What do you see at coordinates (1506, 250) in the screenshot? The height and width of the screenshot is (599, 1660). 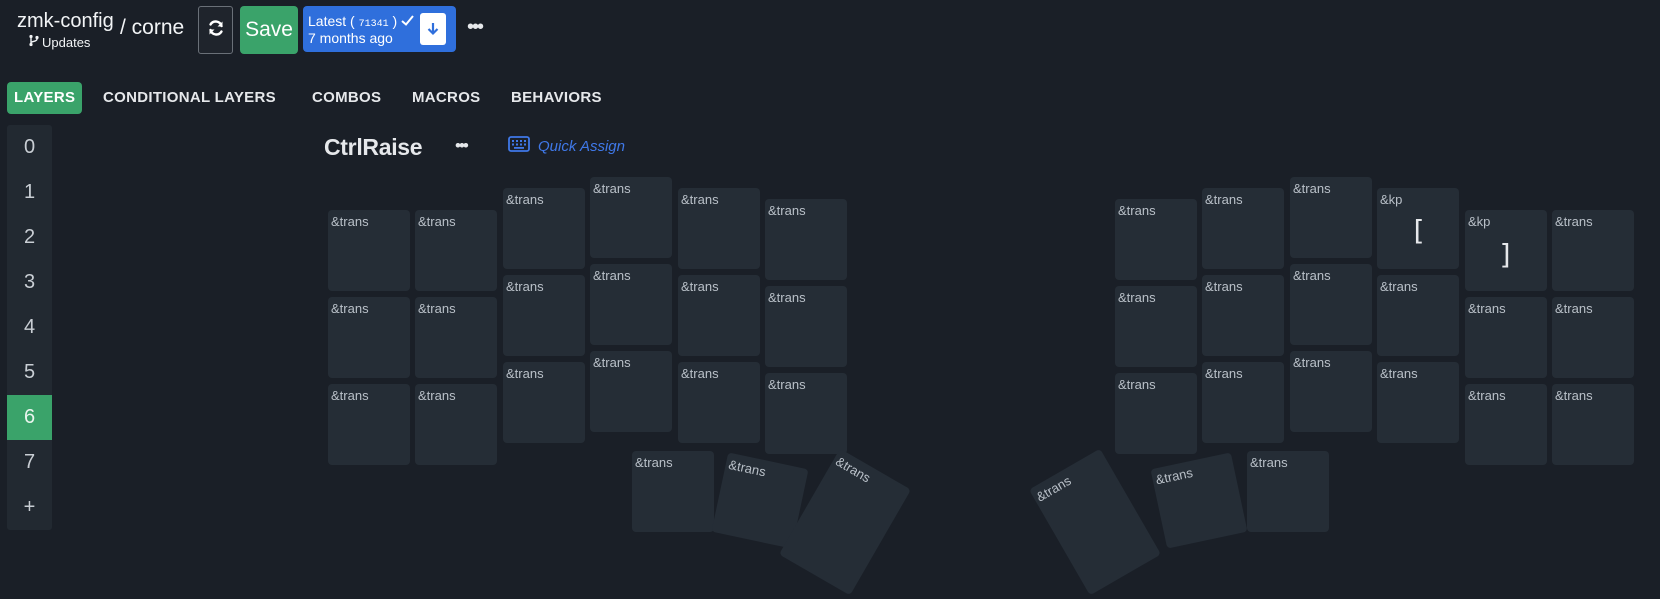 I see `key: &kp]` at bounding box center [1506, 250].